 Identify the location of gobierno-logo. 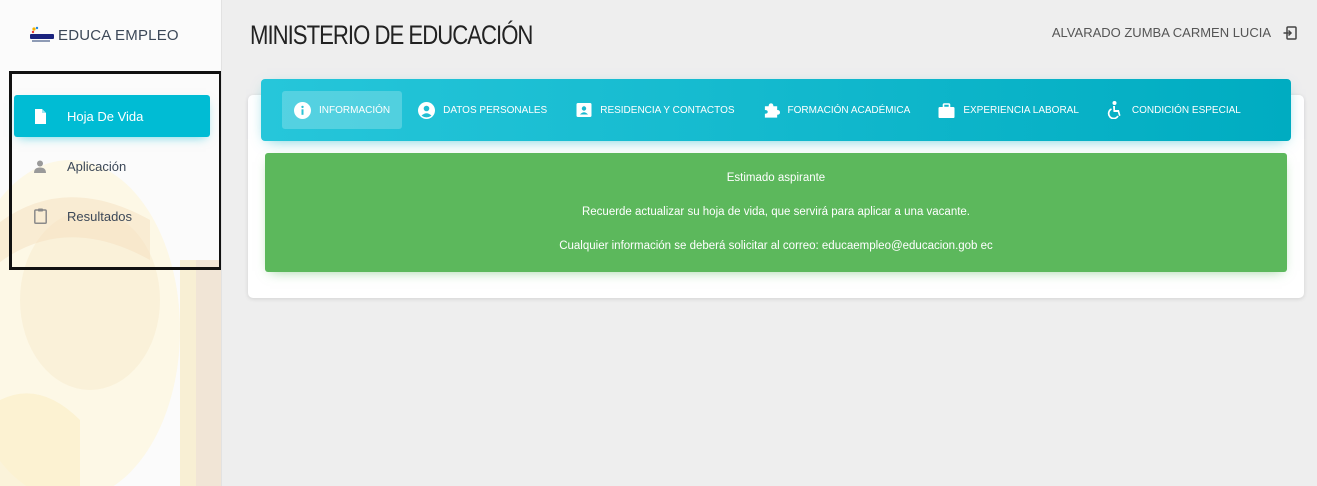
(42, 35).